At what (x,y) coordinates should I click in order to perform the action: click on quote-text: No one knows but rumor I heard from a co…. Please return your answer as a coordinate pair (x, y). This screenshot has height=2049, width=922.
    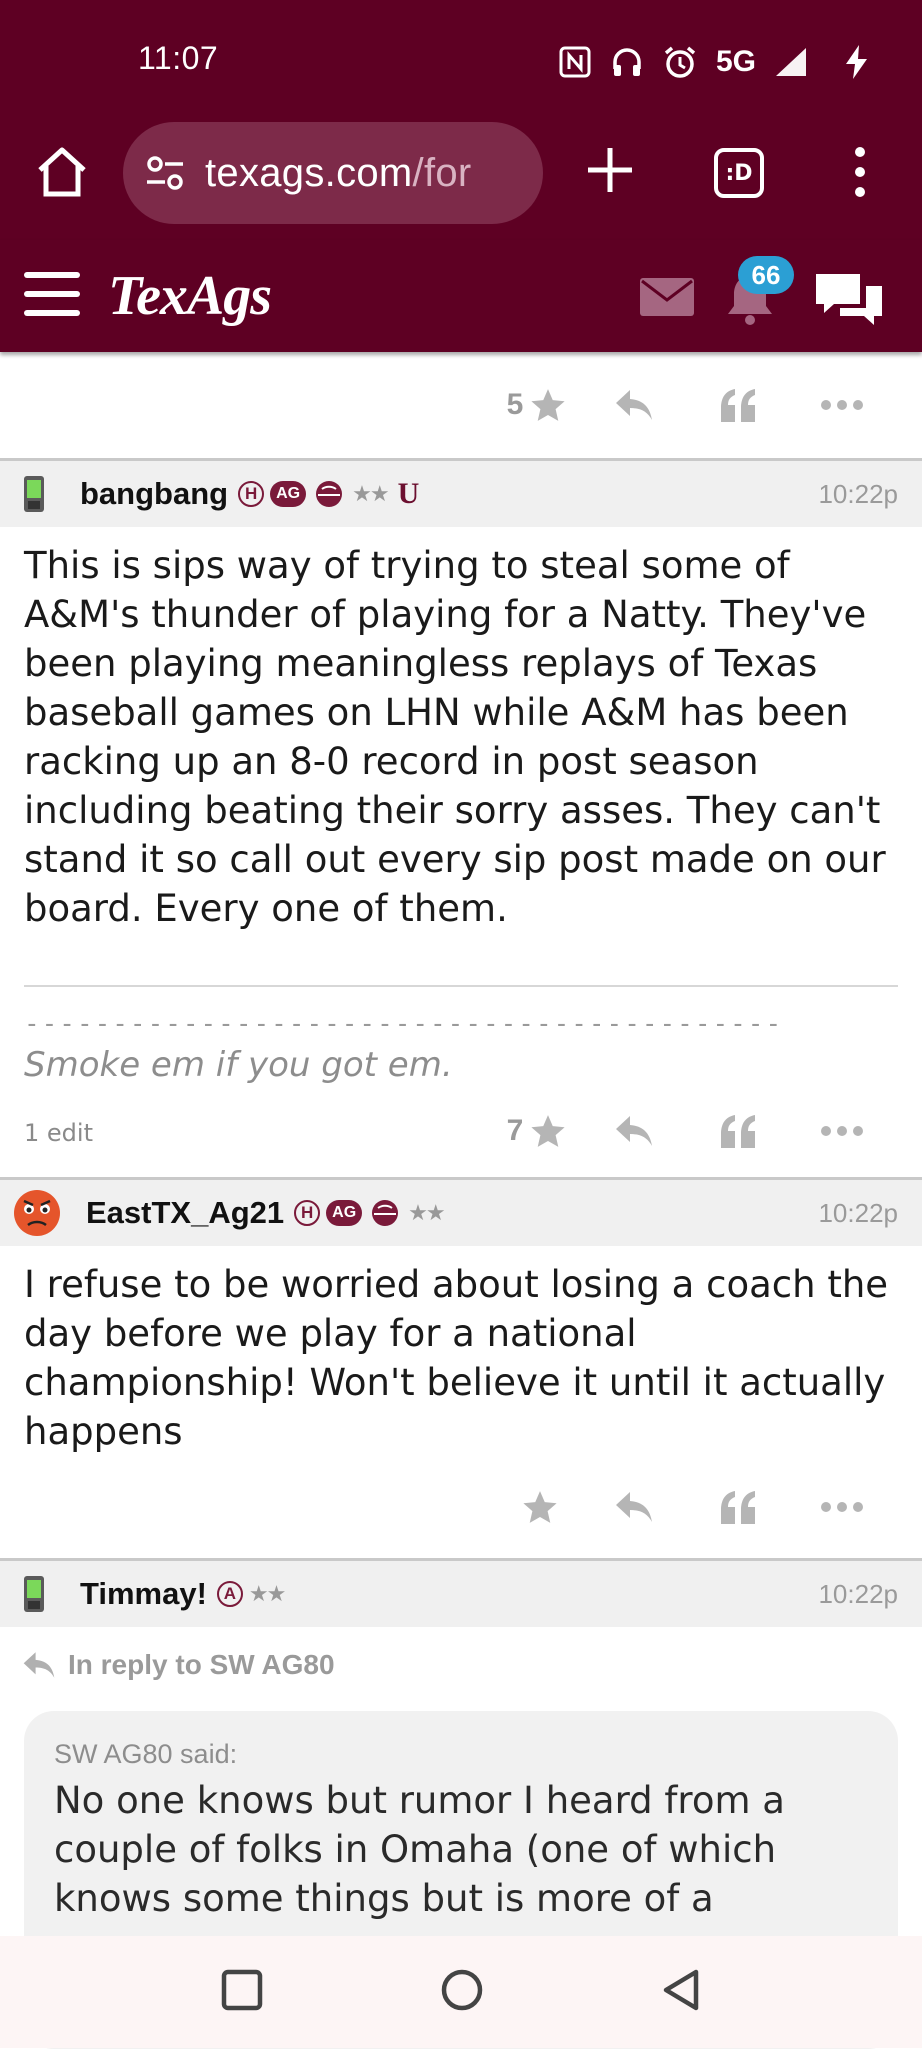
    Looking at the image, I should click on (419, 1849).